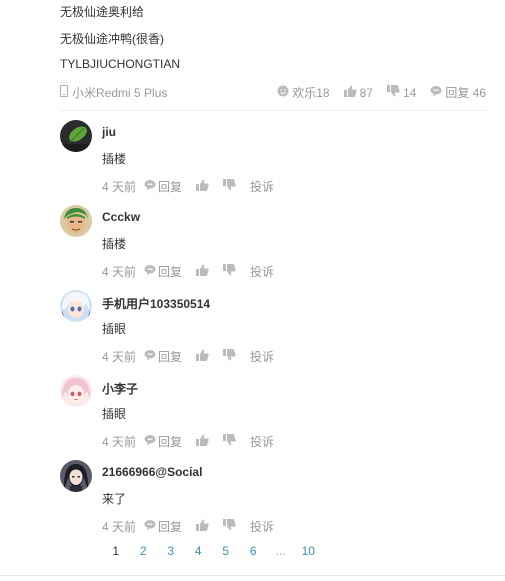  Describe the element at coordinates (381, 92) in the screenshot. I see `post-stats: 欢乐18 87 14 回复 46` at that location.